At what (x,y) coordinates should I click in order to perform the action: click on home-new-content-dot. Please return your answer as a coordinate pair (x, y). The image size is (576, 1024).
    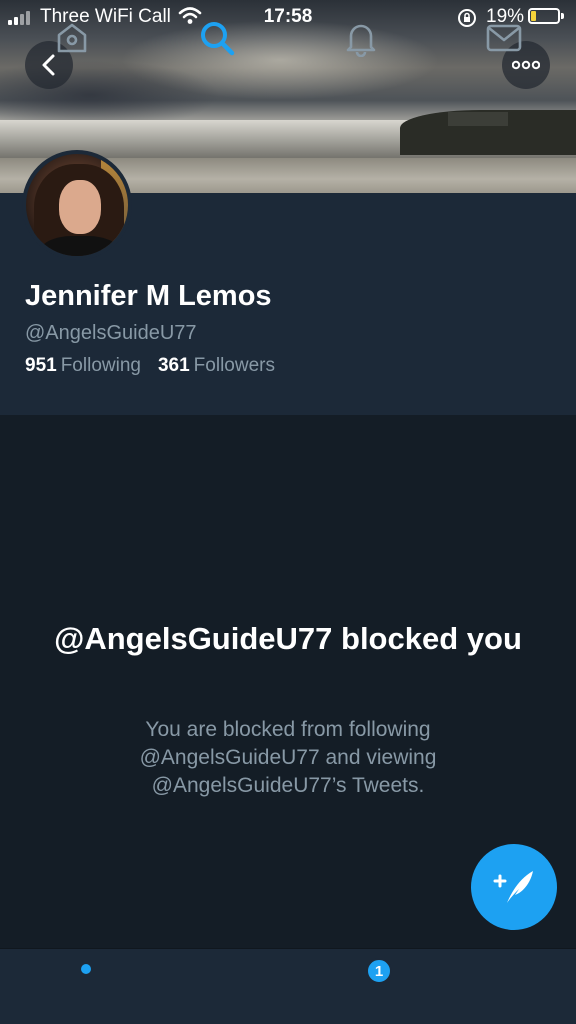
    Looking at the image, I should click on (86, 969).